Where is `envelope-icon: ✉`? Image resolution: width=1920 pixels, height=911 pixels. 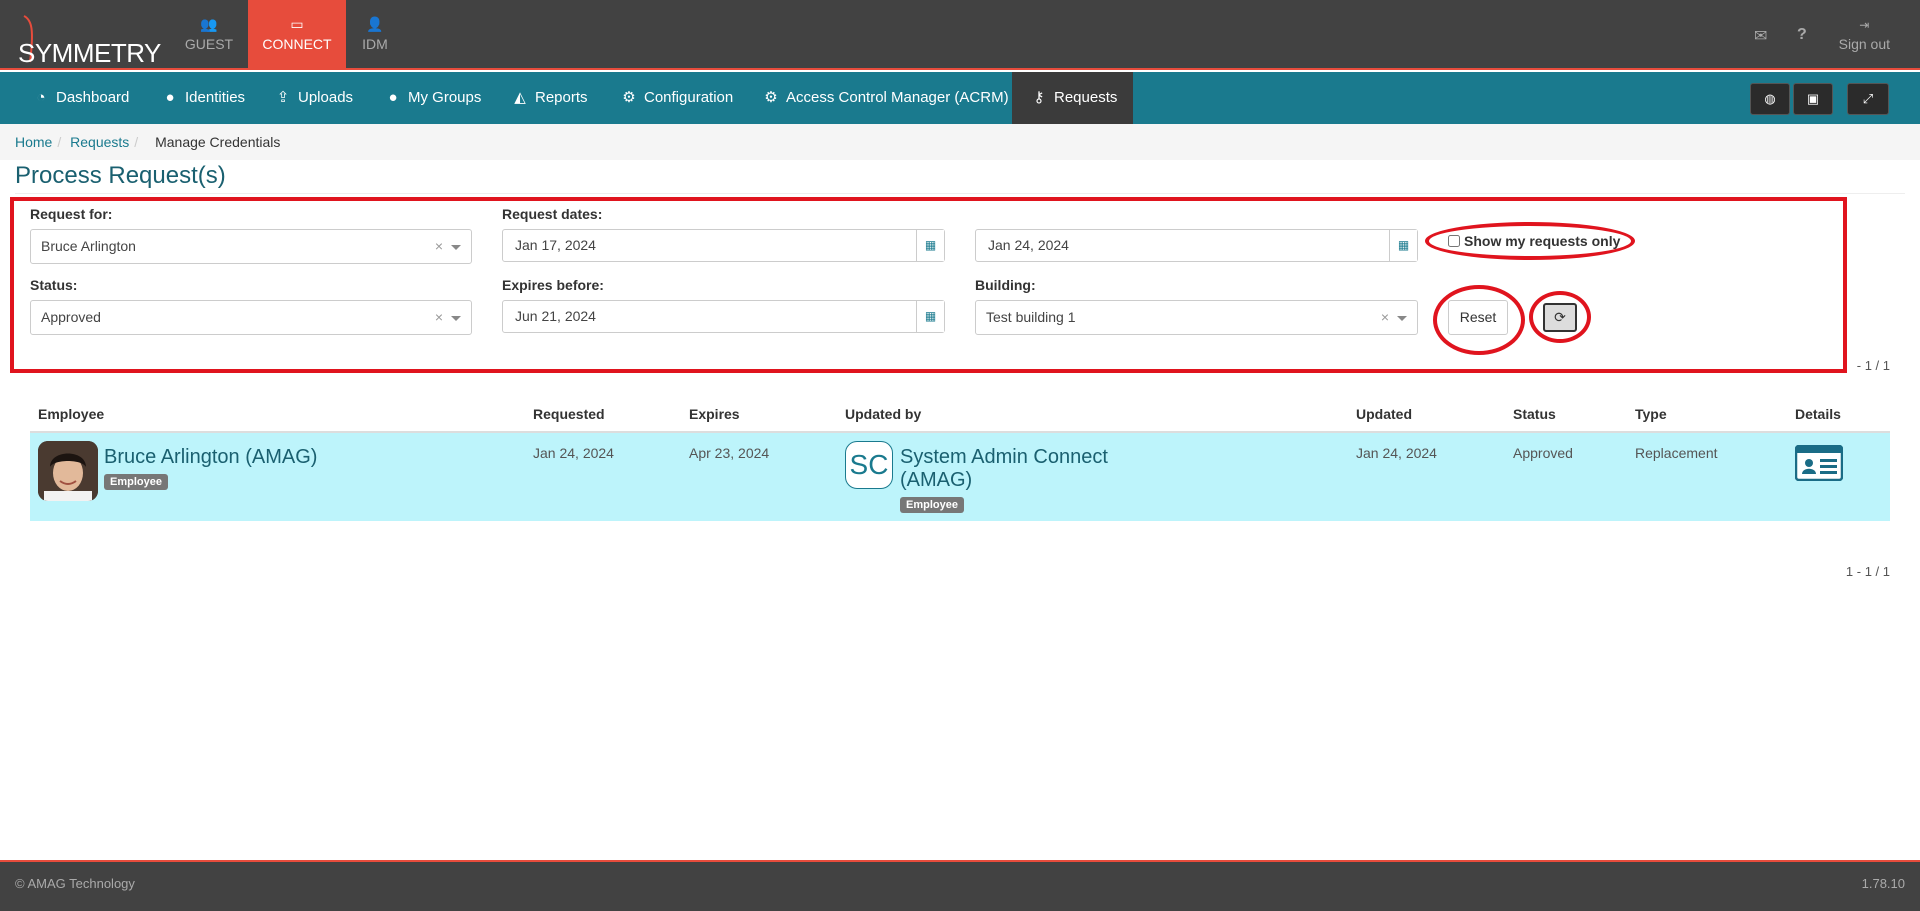 envelope-icon: ✉ is located at coordinates (1760, 36).